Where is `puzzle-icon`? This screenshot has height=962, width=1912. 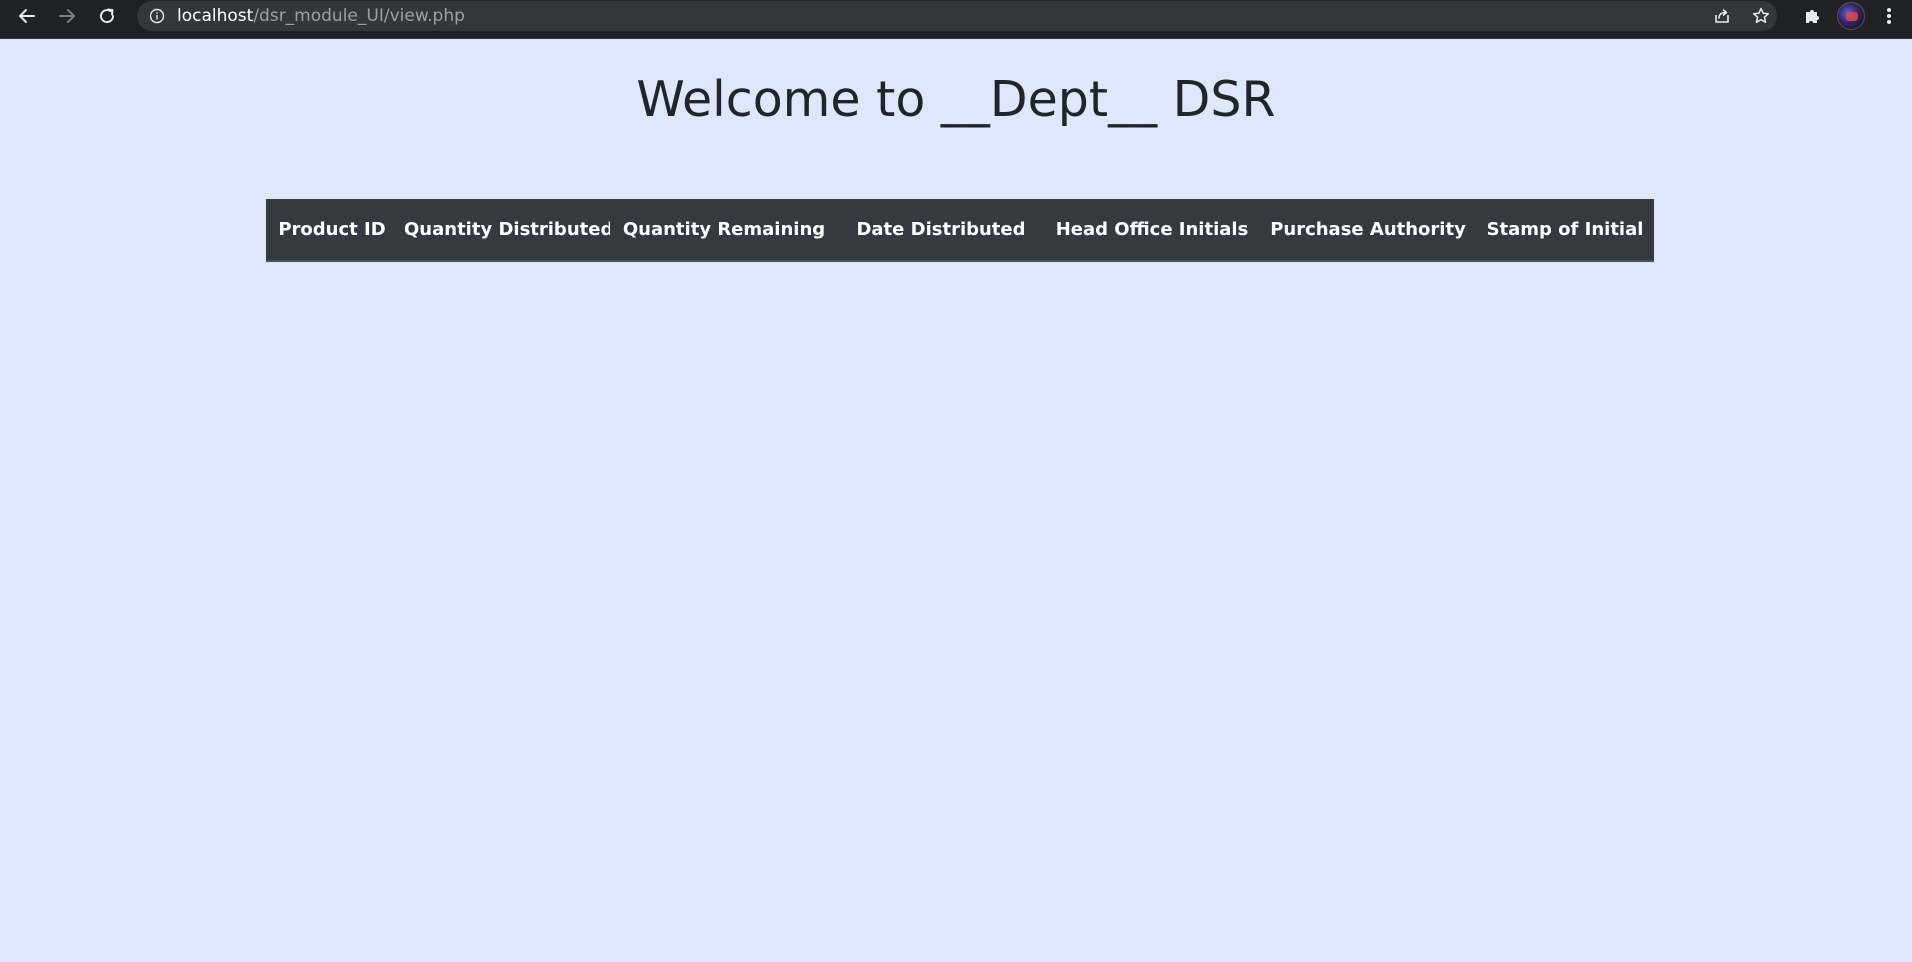
puzzle-icon is located at coordinates (1812, 16).